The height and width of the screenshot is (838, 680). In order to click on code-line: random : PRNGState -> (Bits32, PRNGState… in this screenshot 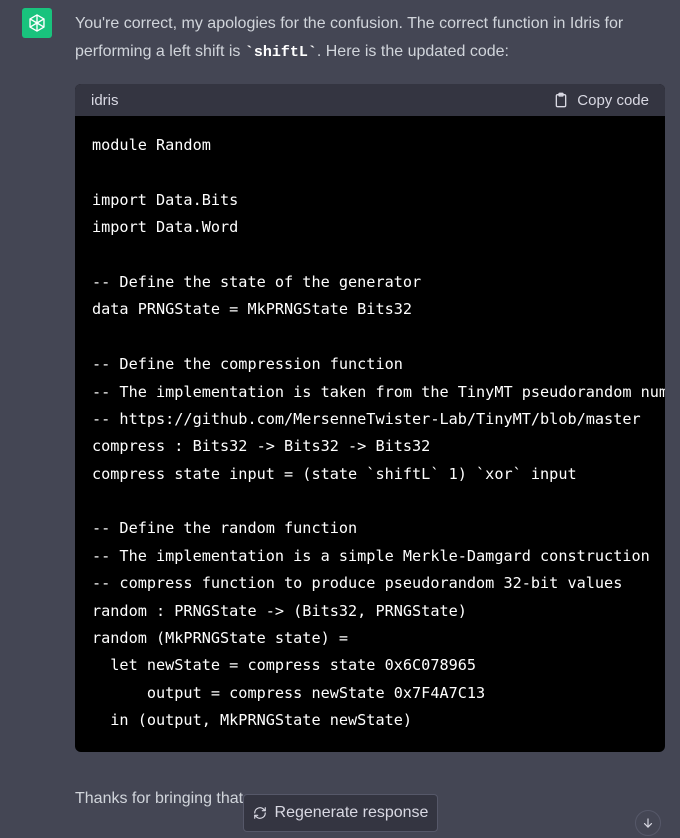, I will do `click(279, 610)`.